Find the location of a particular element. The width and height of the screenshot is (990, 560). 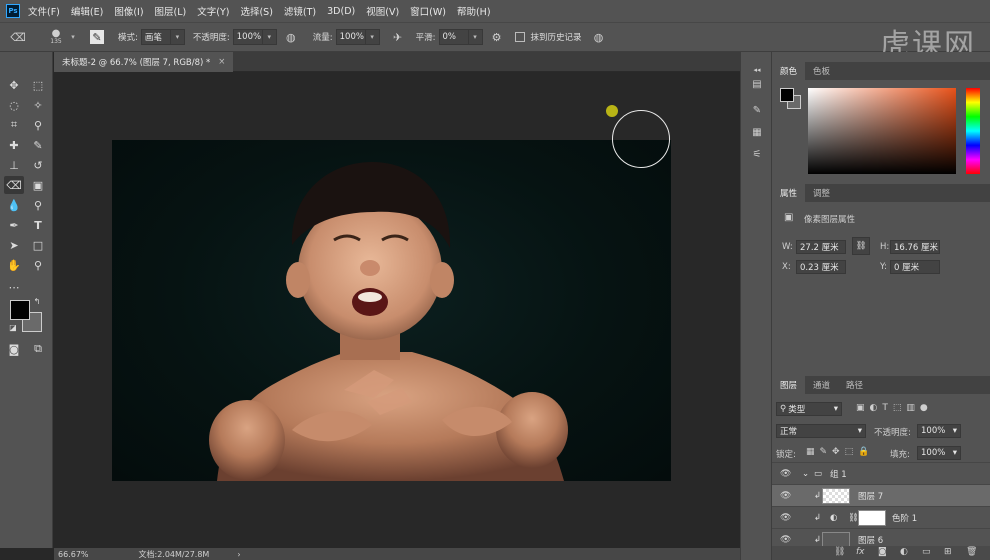

quick-mask-icon: ◙ is located at coordinates (14, 349).